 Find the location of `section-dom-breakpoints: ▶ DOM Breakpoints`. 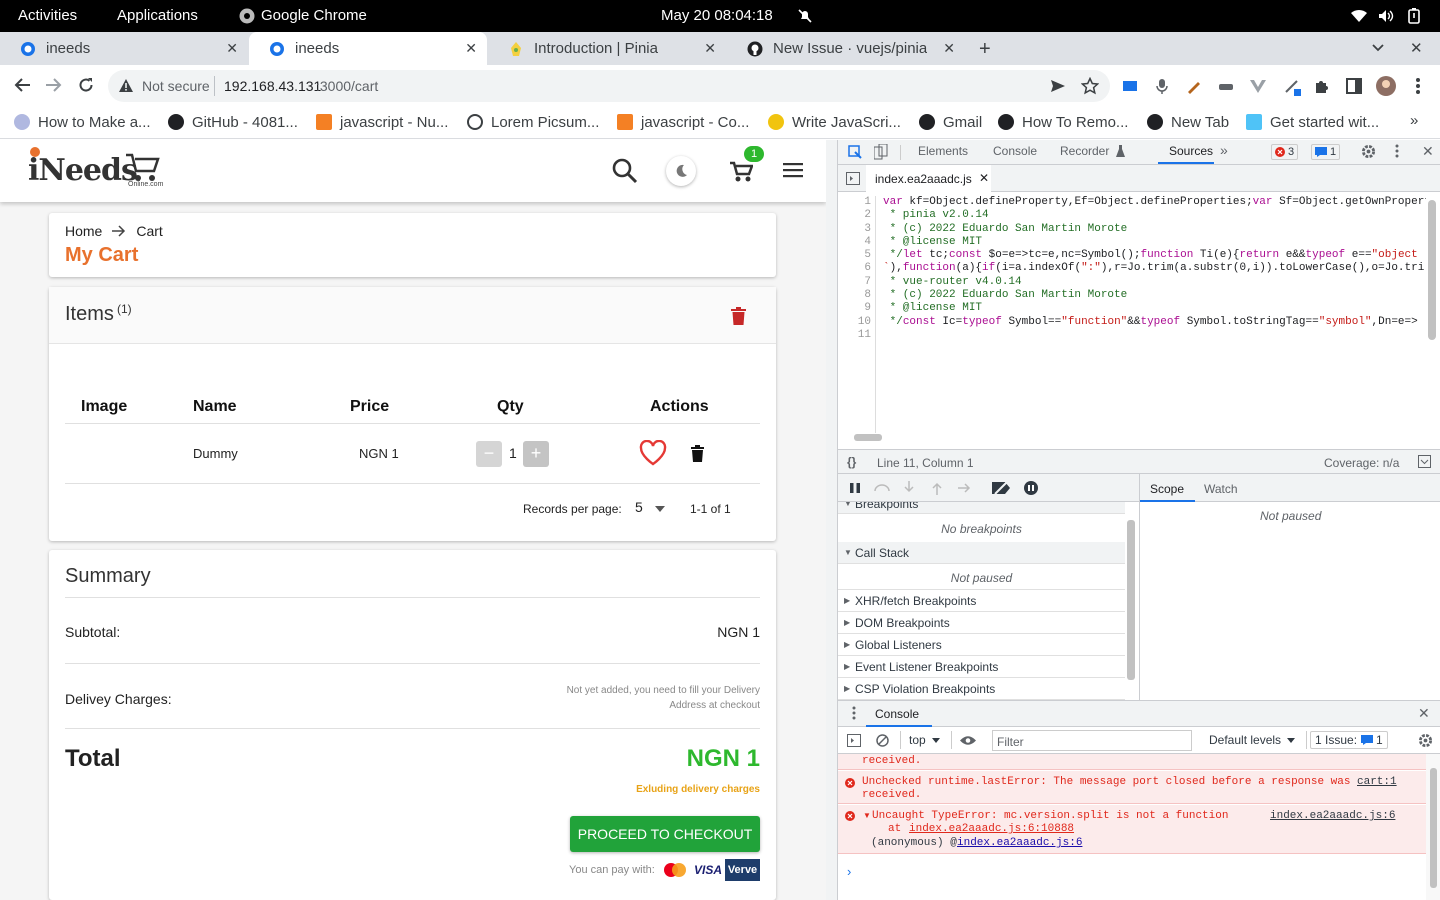

section-dom-breakpoints: ▶ DOM Breakpoints is located at coordinates (981, 623).